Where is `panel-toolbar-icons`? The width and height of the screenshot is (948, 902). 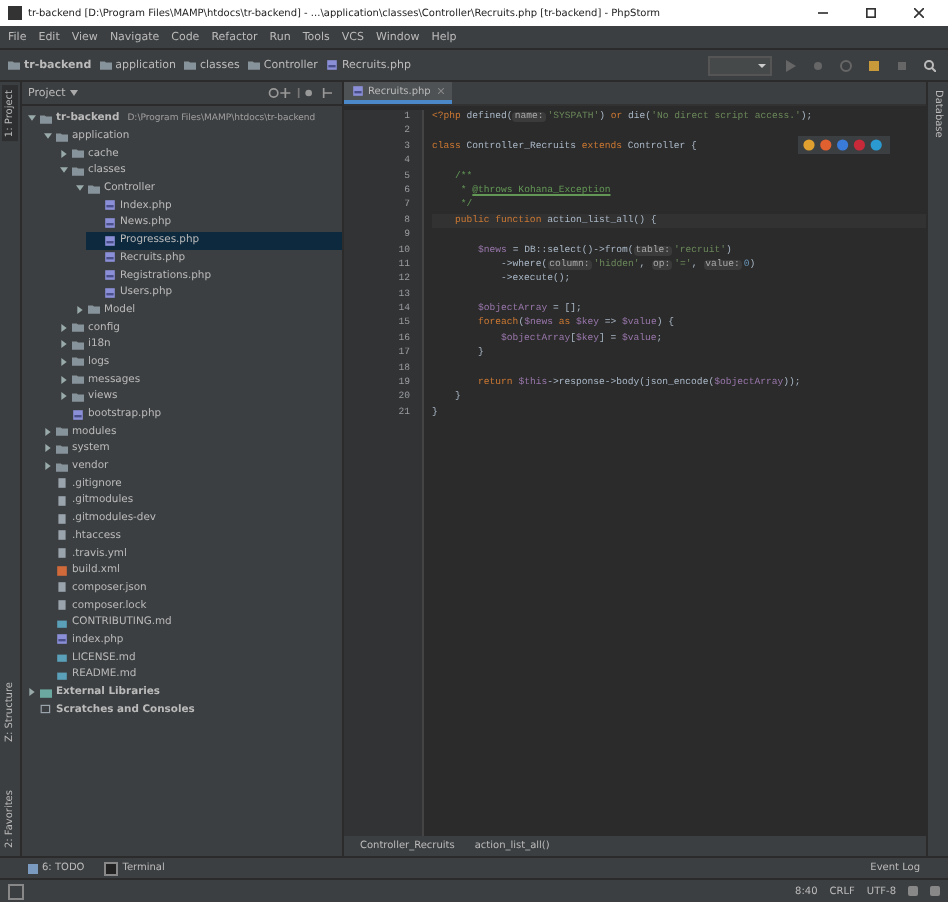 panel-toolbar-icons is located at coordinates (302, 93).